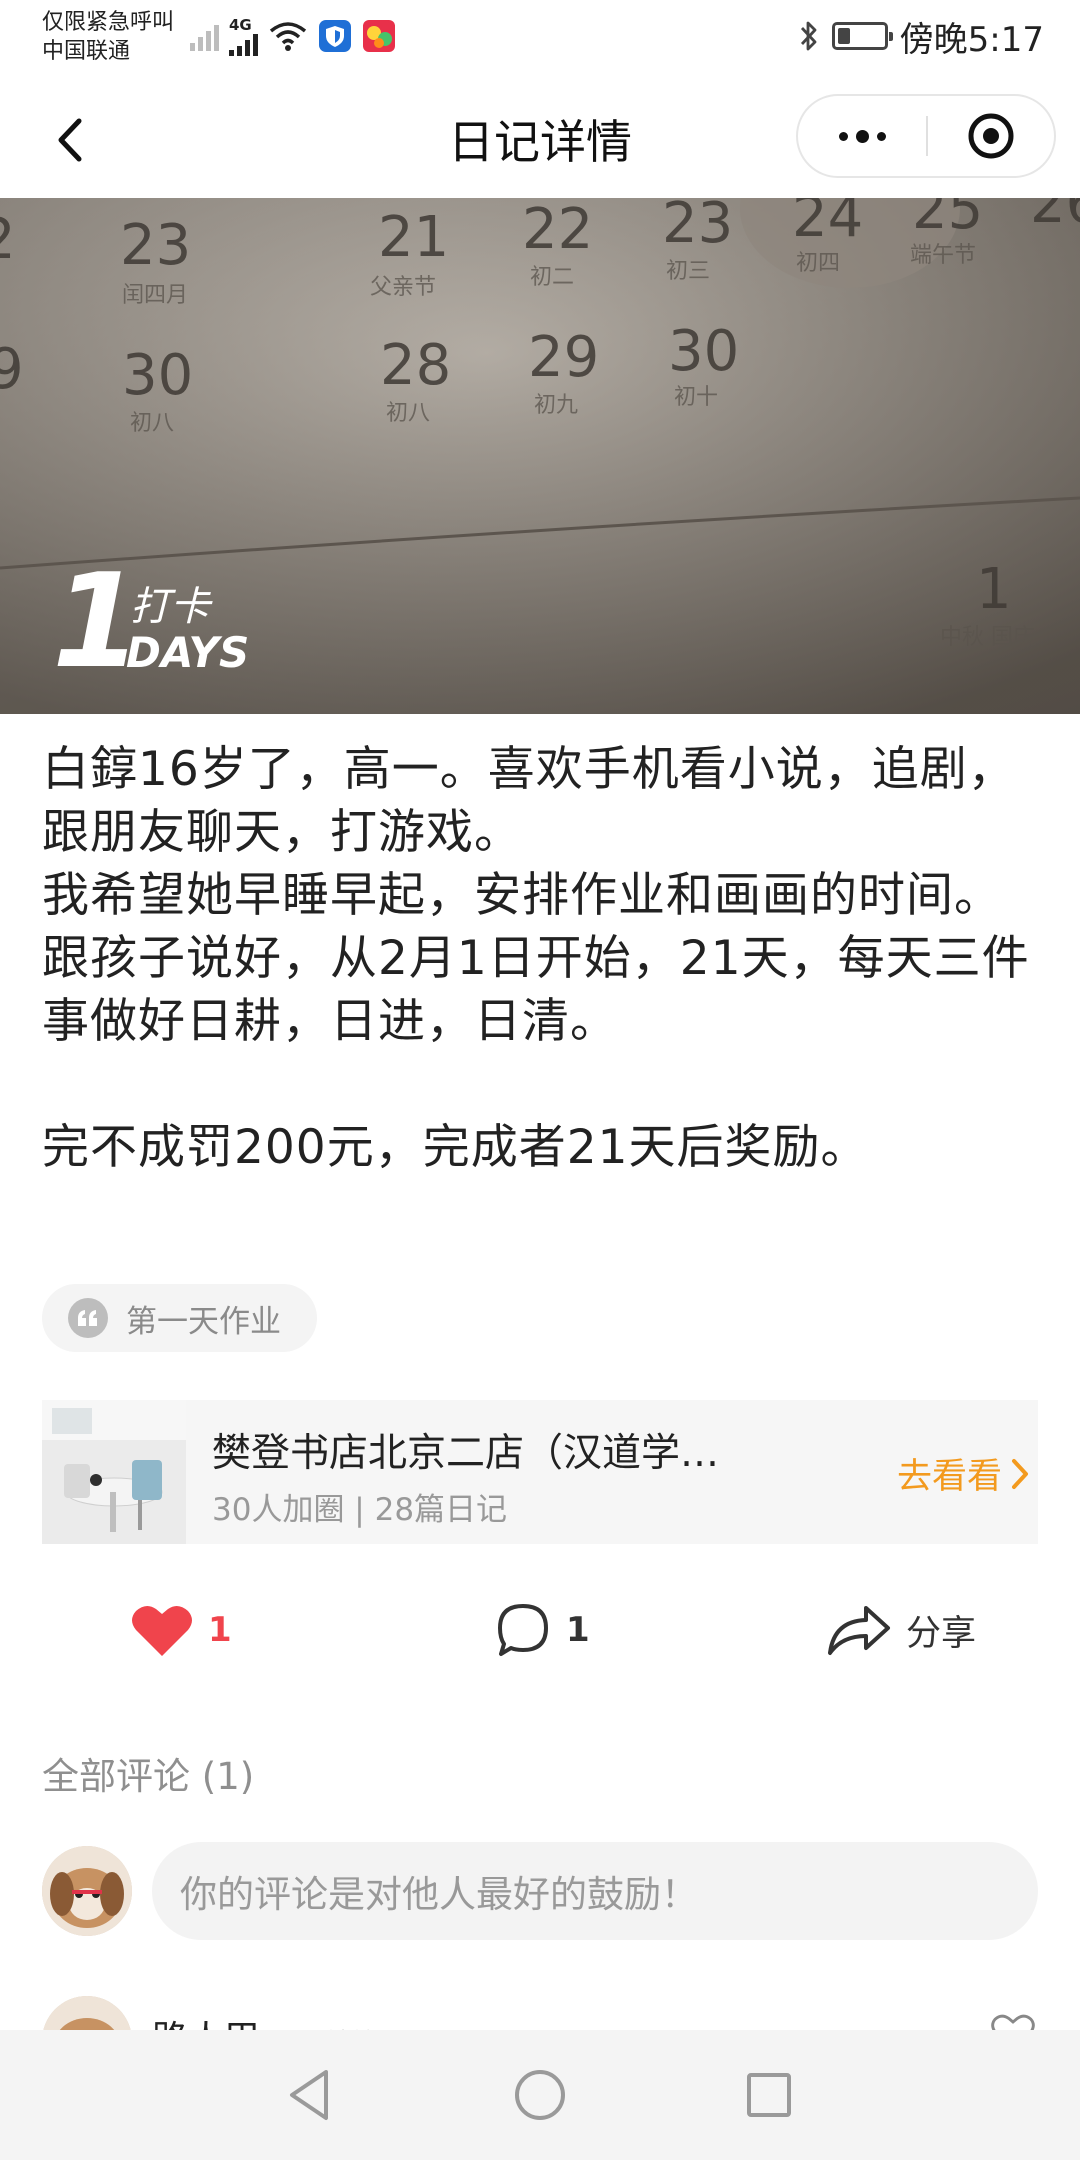 The width and height of the screenshot is (1080, 2160). I want to click on like-count: 1, so click(220, 1630).